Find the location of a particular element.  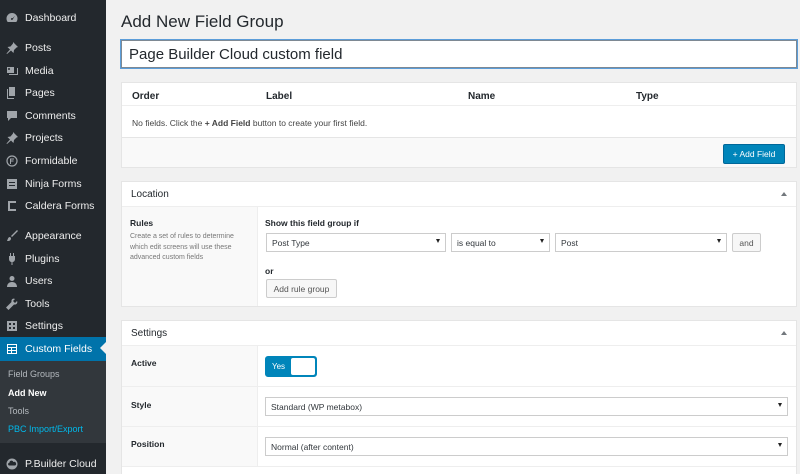

dashboard-icon is located at coordinates (12, 18).